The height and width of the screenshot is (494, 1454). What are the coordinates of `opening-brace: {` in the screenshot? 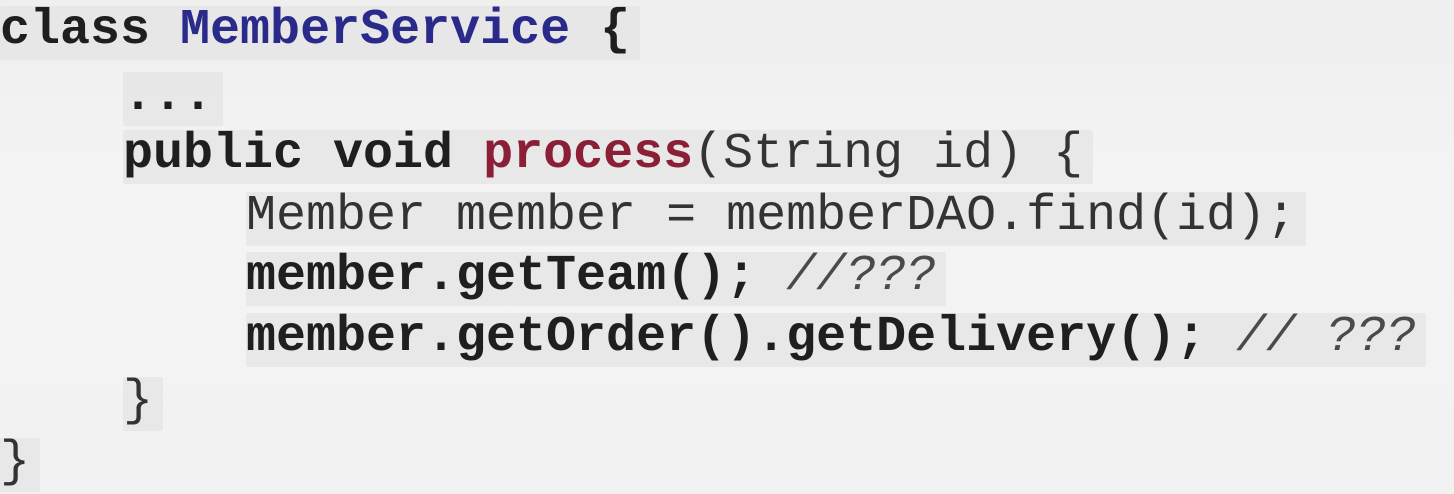 It's located at (615, 30).